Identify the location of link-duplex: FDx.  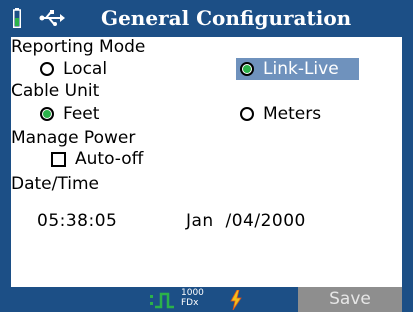
(190, 303).